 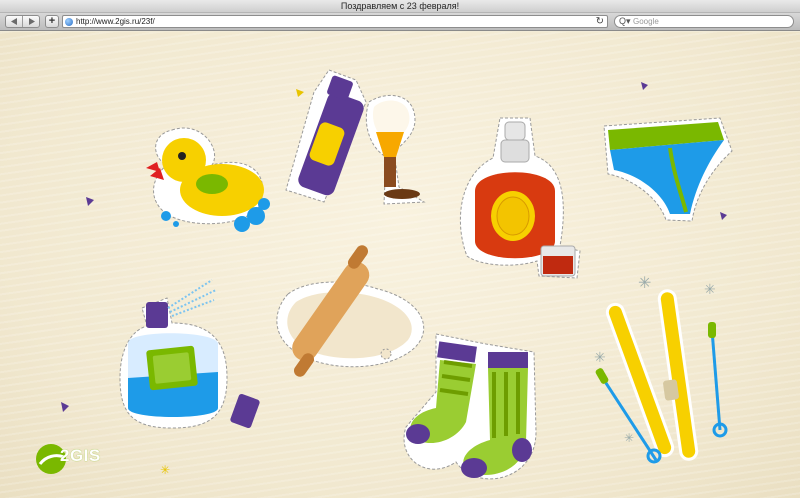 I want to click on socks-icon, so click(x=470, y=406).